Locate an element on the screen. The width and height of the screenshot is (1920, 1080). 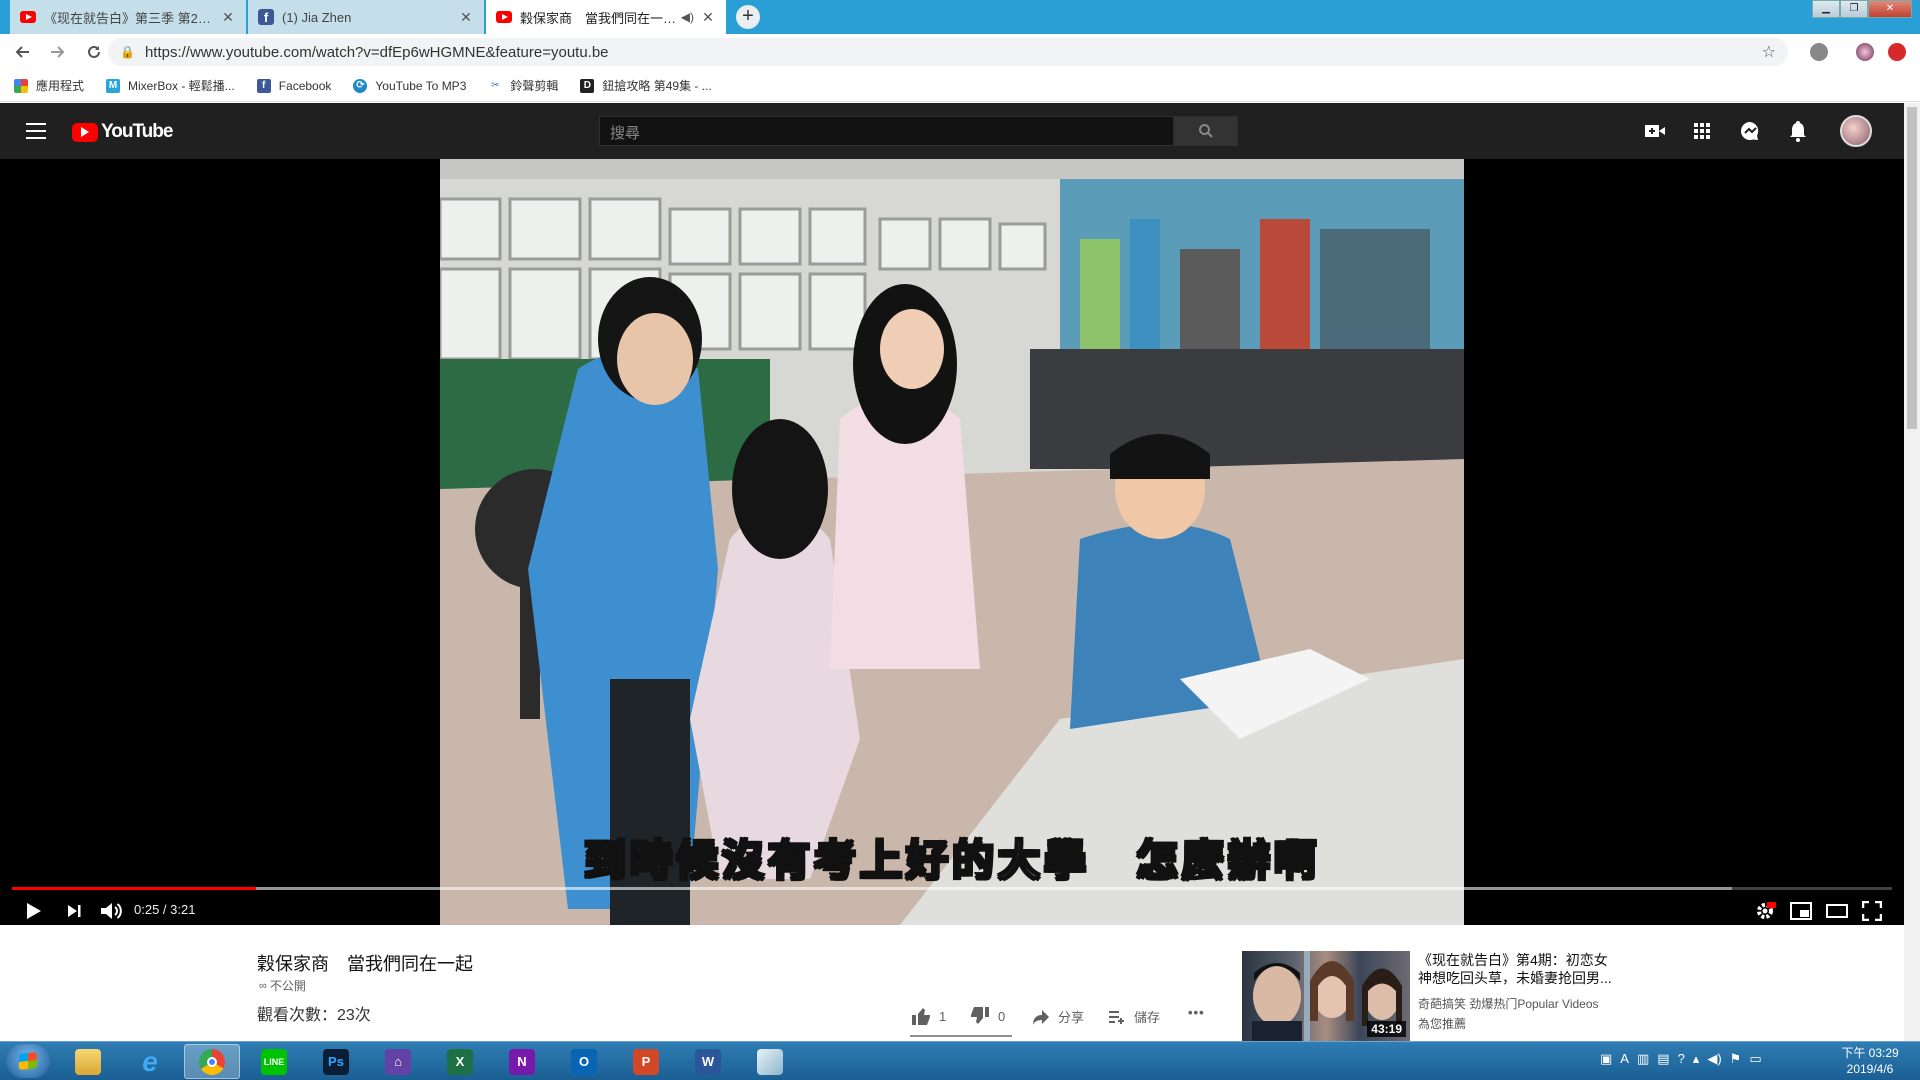
chrome-icon is located at coordinates (212, 1061).